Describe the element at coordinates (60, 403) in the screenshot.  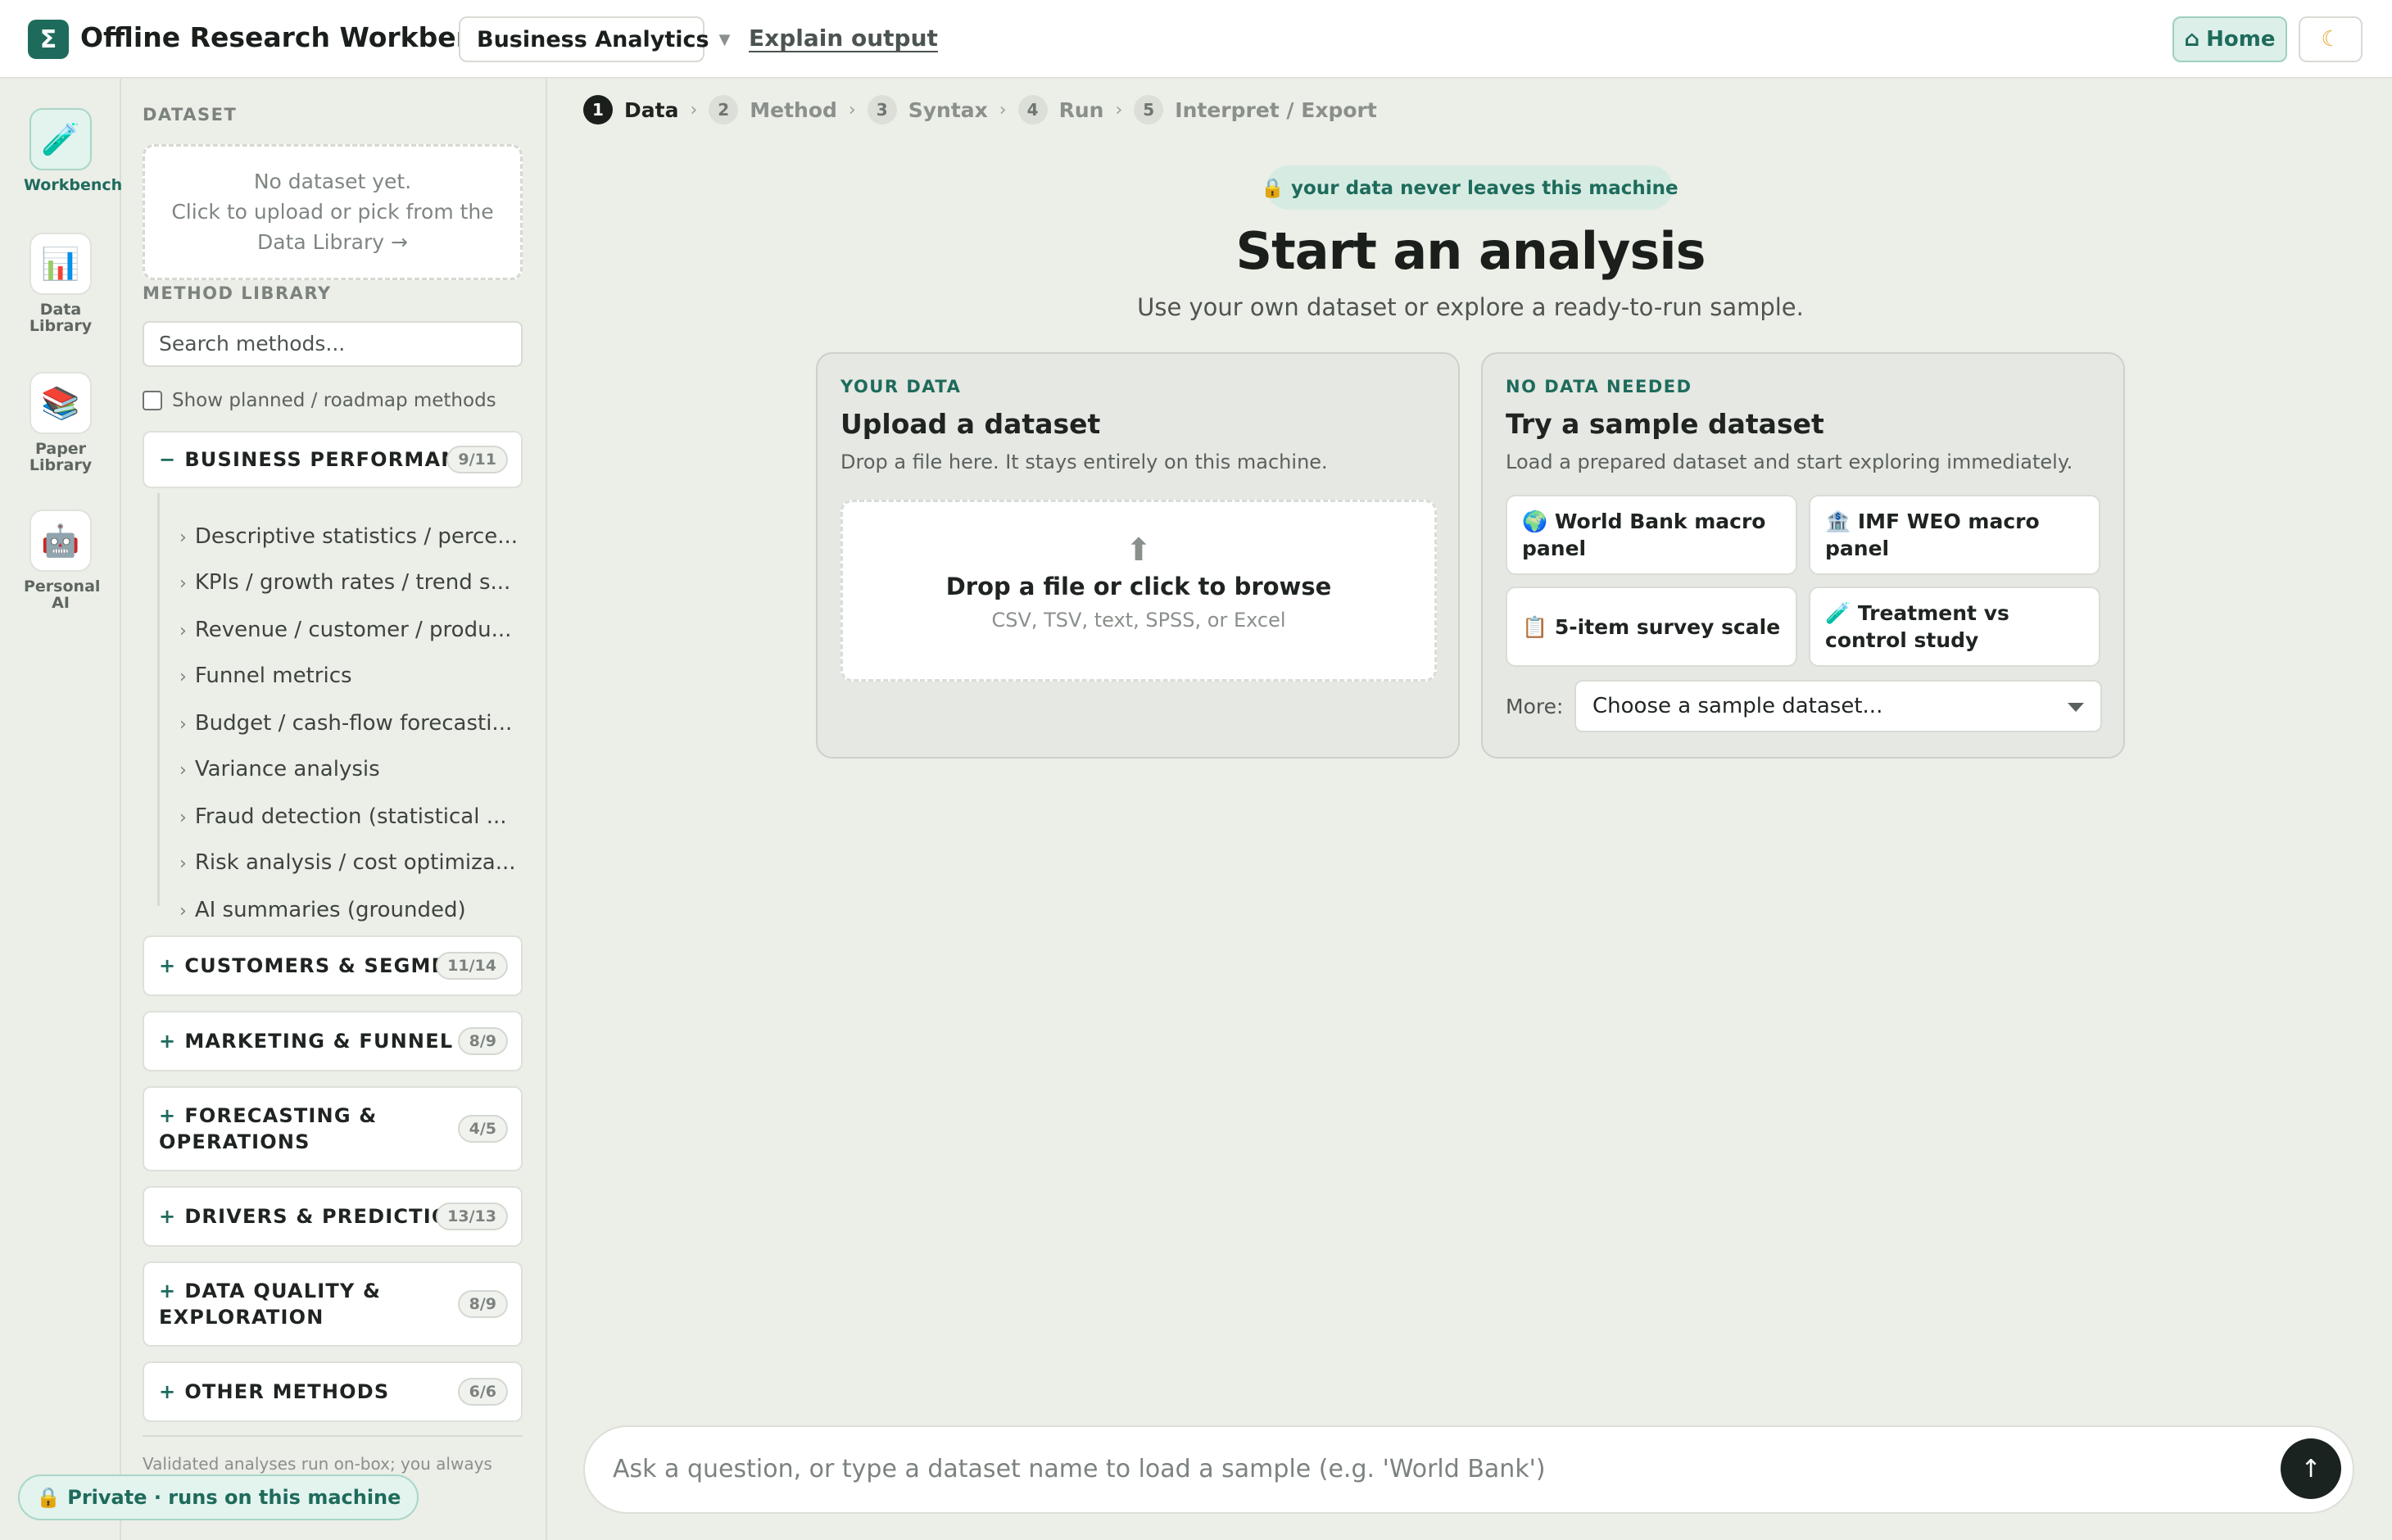
I see `books-icon: 📚` at that location.